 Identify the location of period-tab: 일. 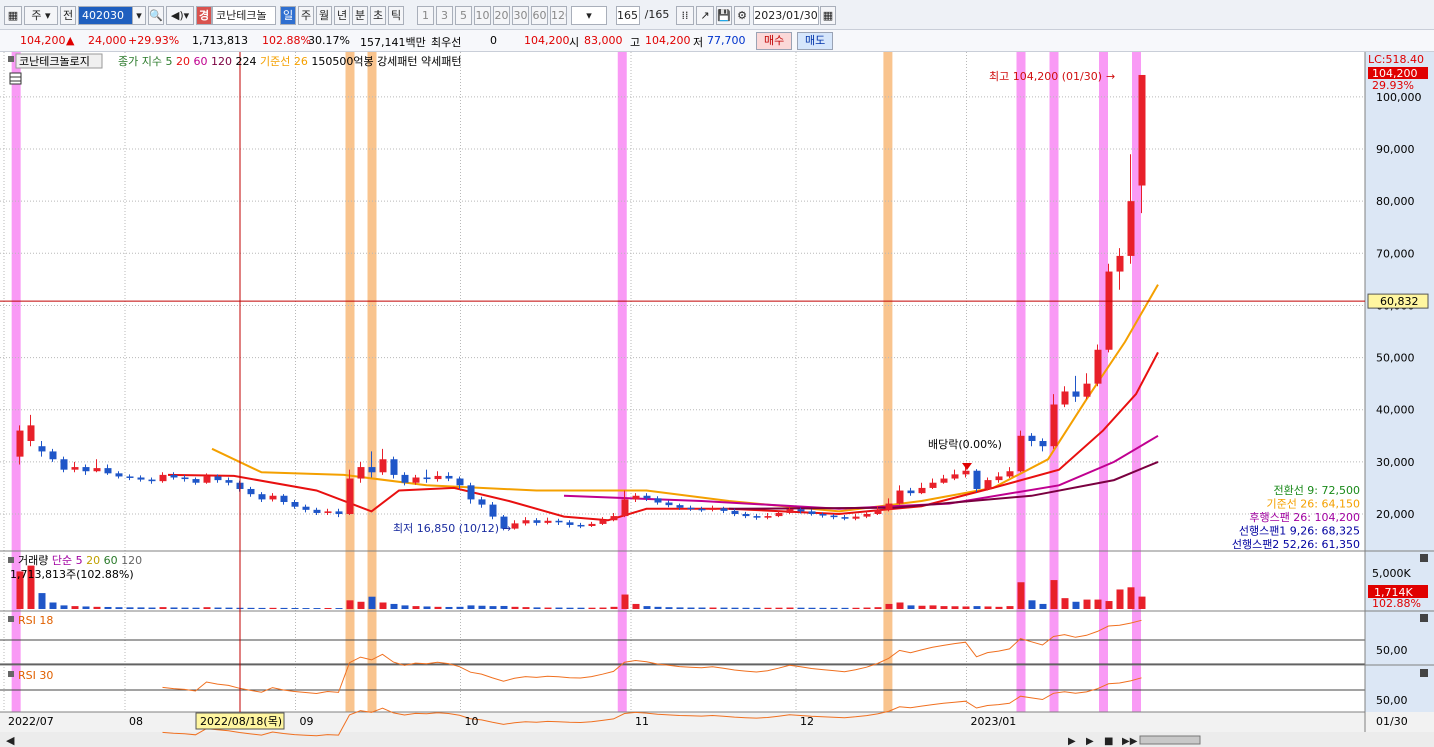
(288, 15).